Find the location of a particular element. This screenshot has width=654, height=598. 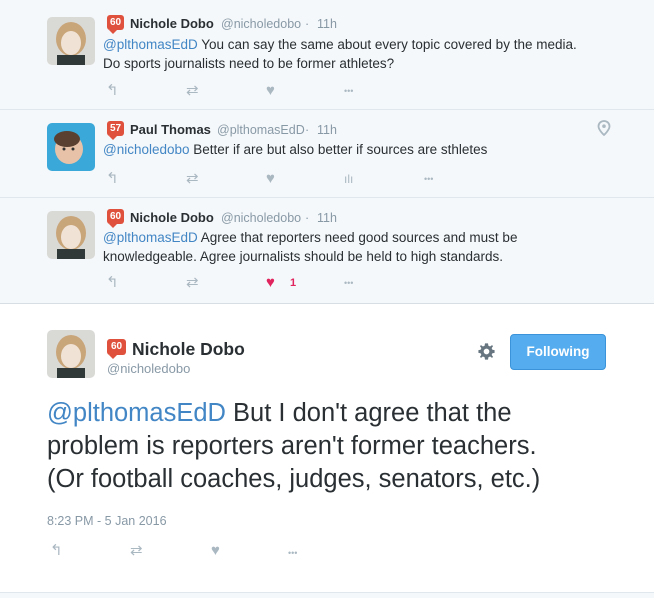

divider is located at coordinates (327, 595).